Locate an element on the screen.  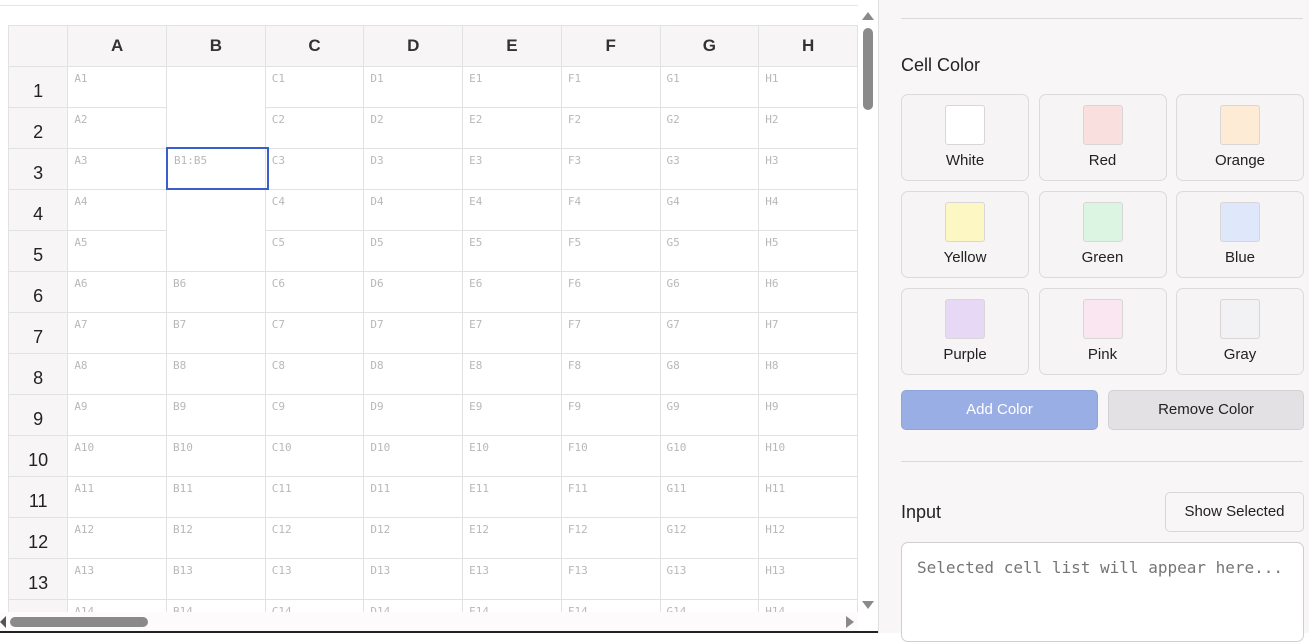
cell-a4: A4 is located at coordinates (117, 210).